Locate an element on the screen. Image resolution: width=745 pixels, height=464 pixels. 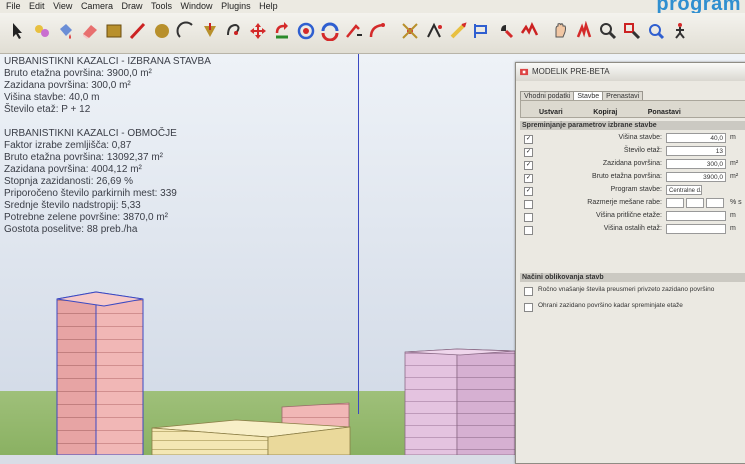
menu-help: Help is located at coordinates (268, 6).